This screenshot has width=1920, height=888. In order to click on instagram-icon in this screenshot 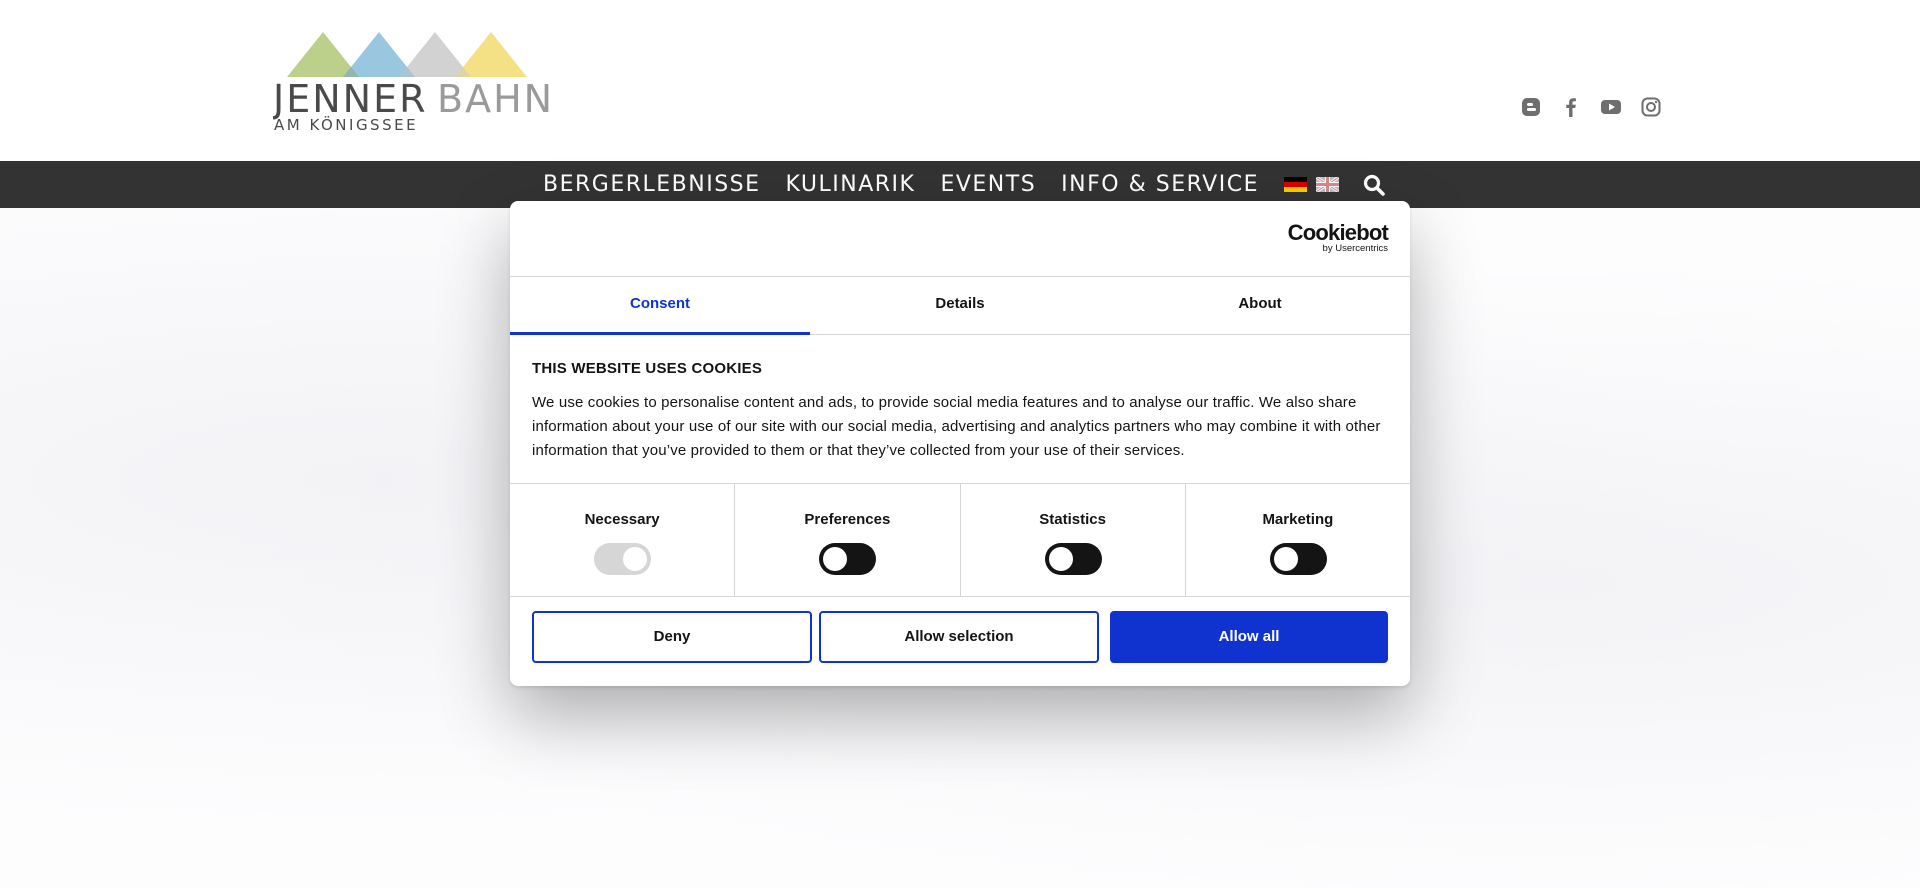, I will do `click(1651, 107)`.